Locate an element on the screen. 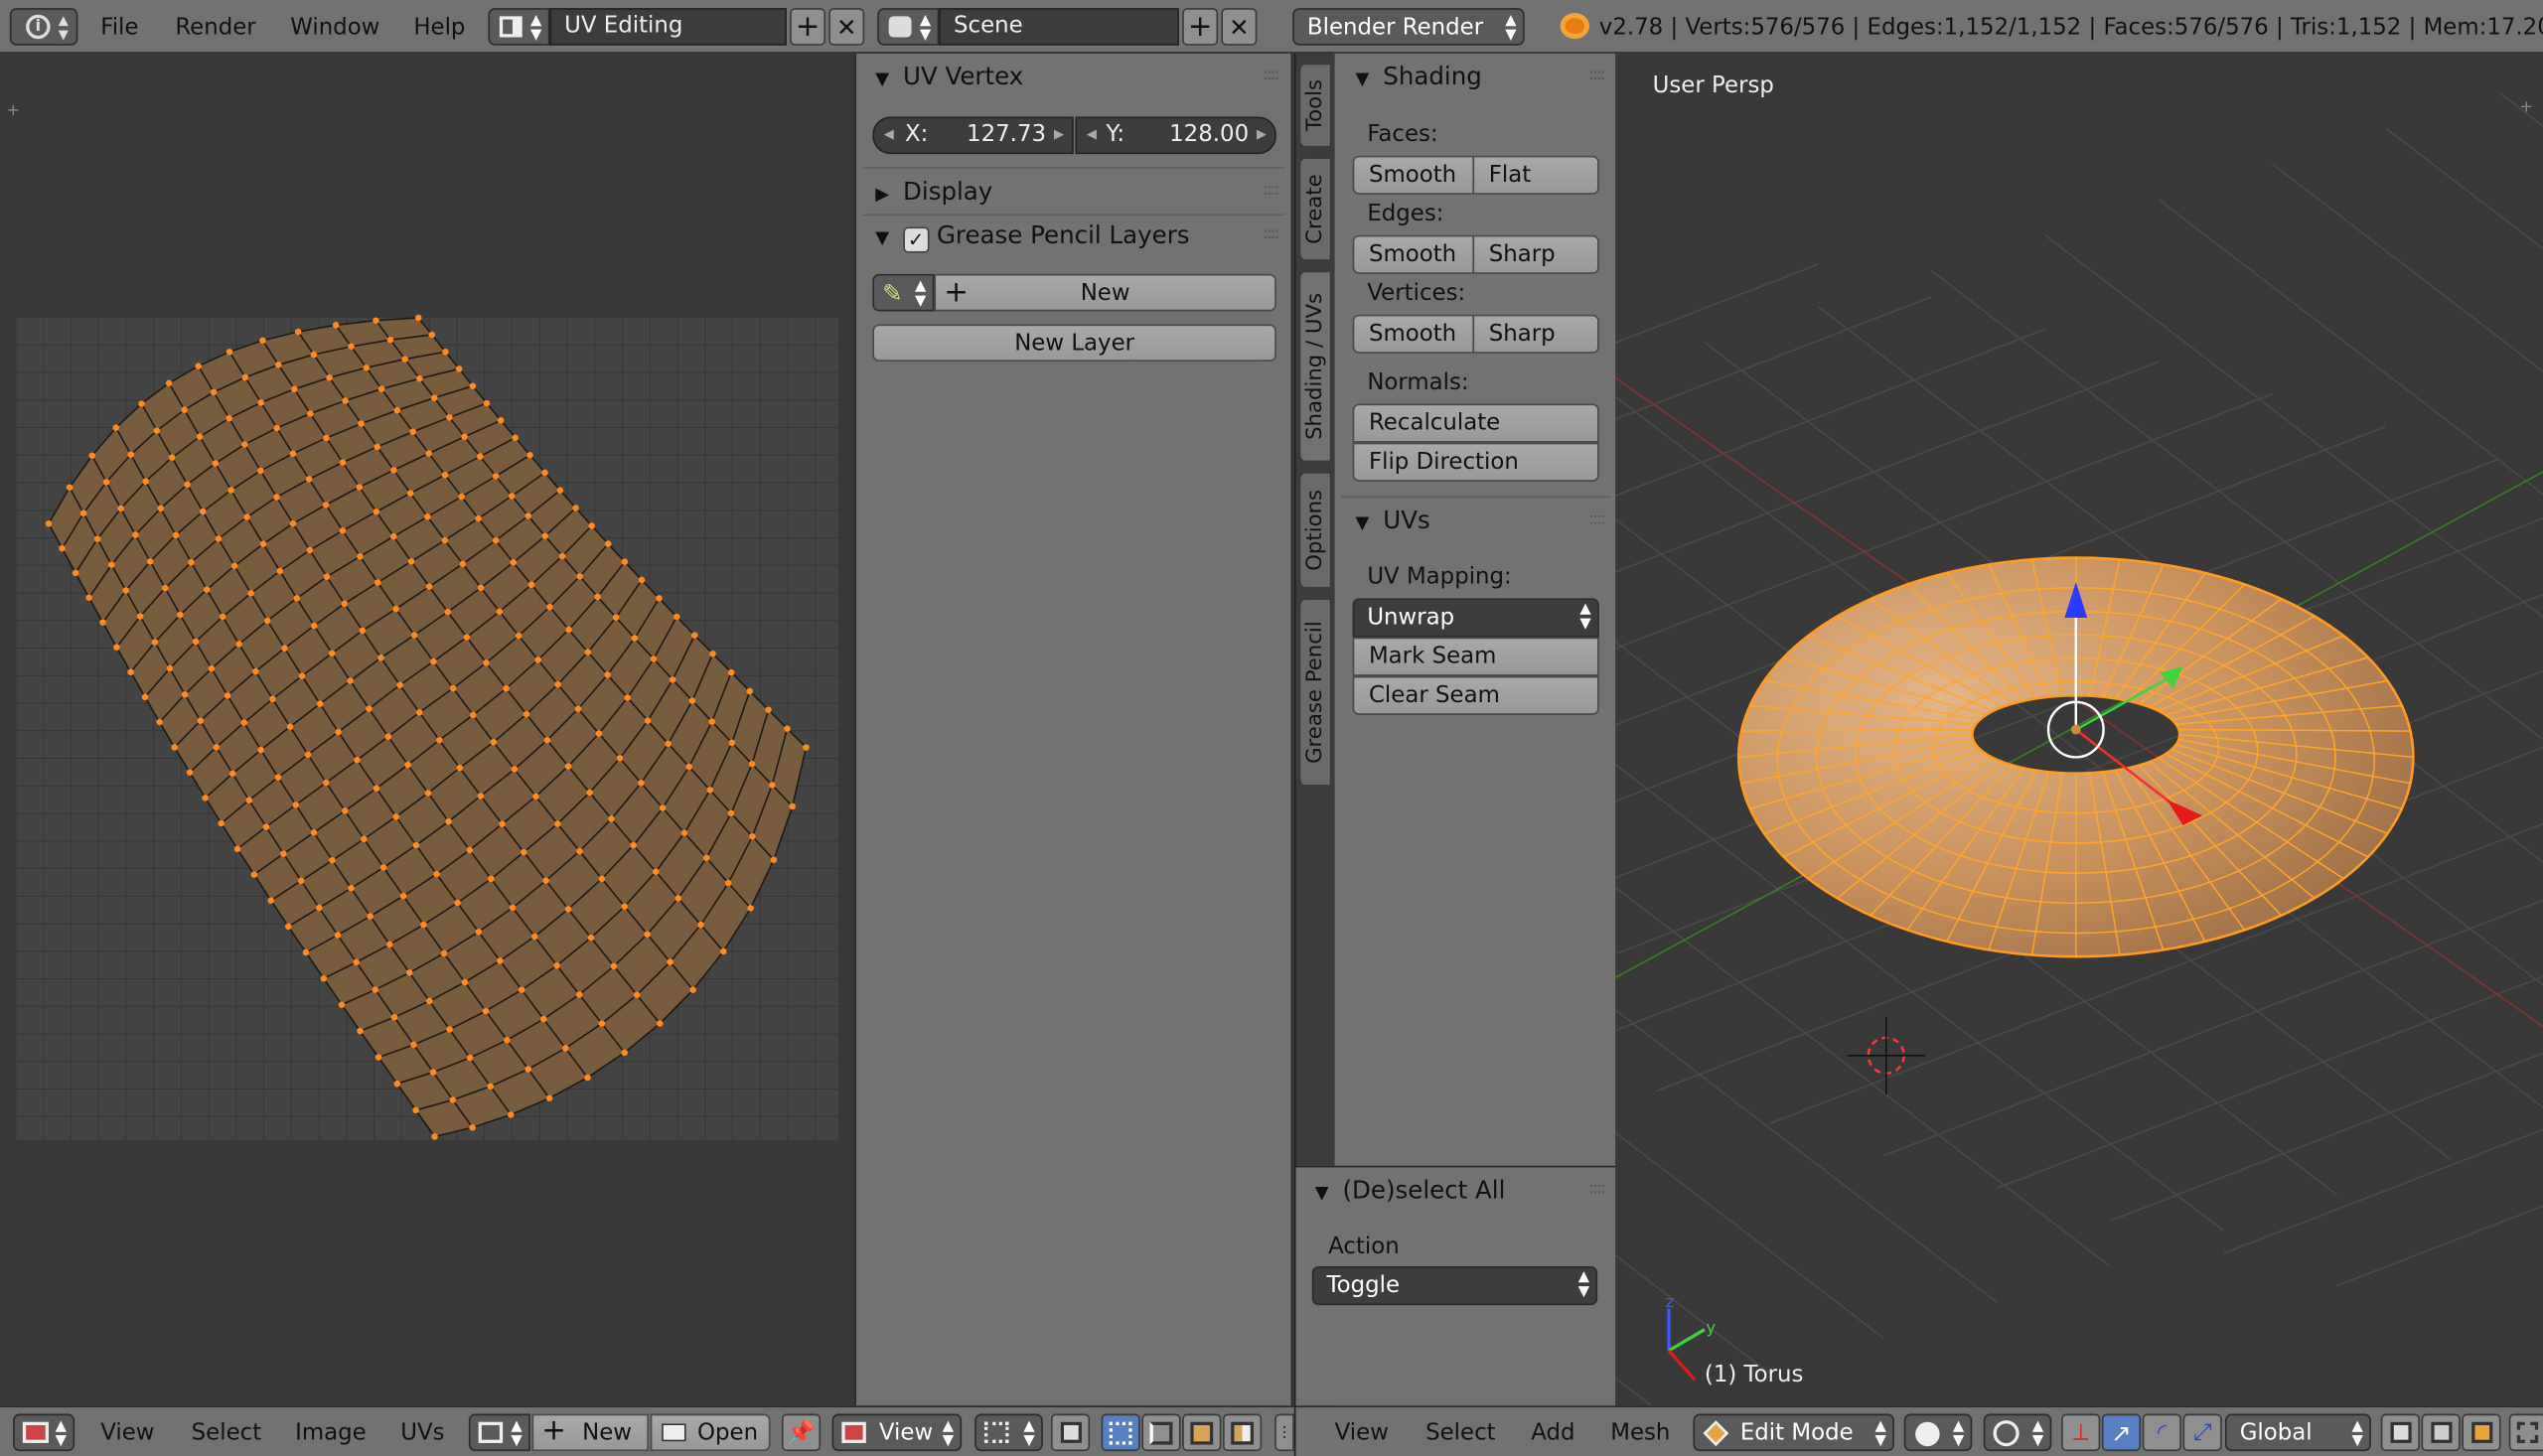  delete-scene-button: ✕ is located at coordinates (1239, 27).